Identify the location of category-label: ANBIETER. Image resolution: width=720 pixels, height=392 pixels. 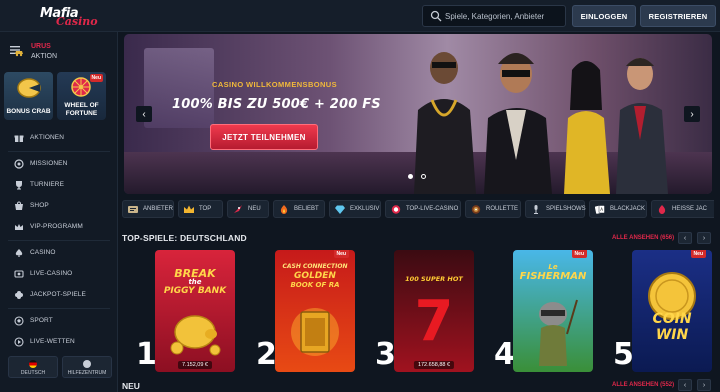
(158, 209).